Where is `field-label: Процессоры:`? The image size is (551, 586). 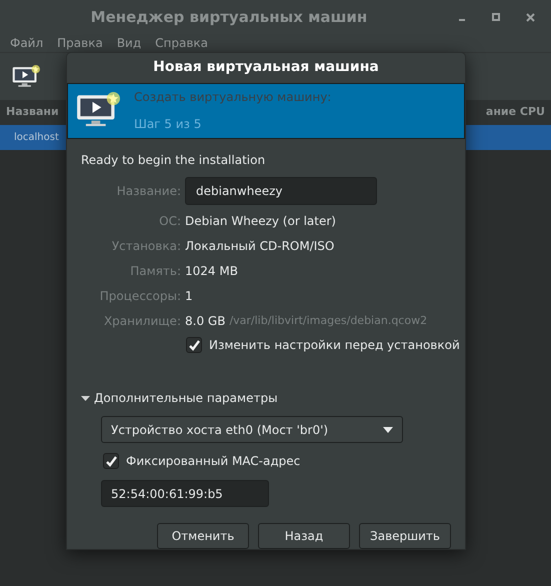 field-label: Процессоры: is located at coordinates (139, 296).